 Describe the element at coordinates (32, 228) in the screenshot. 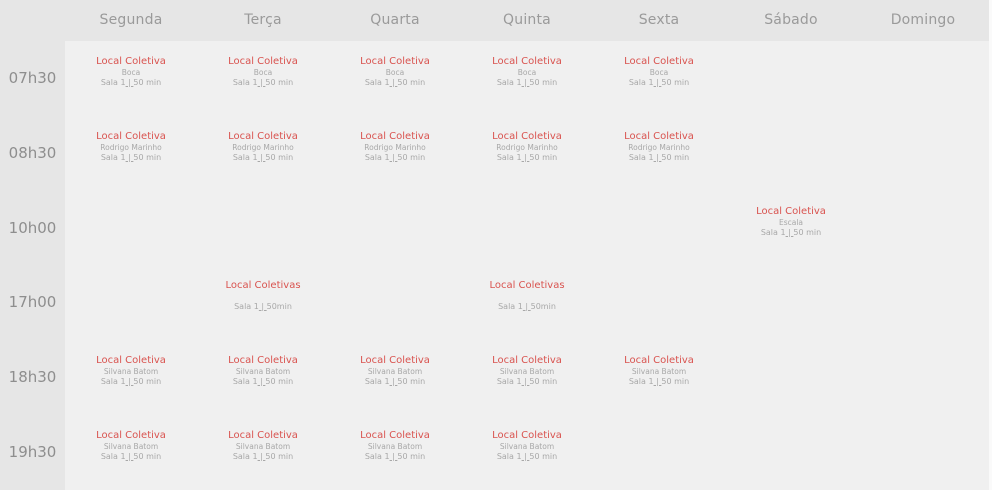

I see `time-label-2: 10h00` at that location.